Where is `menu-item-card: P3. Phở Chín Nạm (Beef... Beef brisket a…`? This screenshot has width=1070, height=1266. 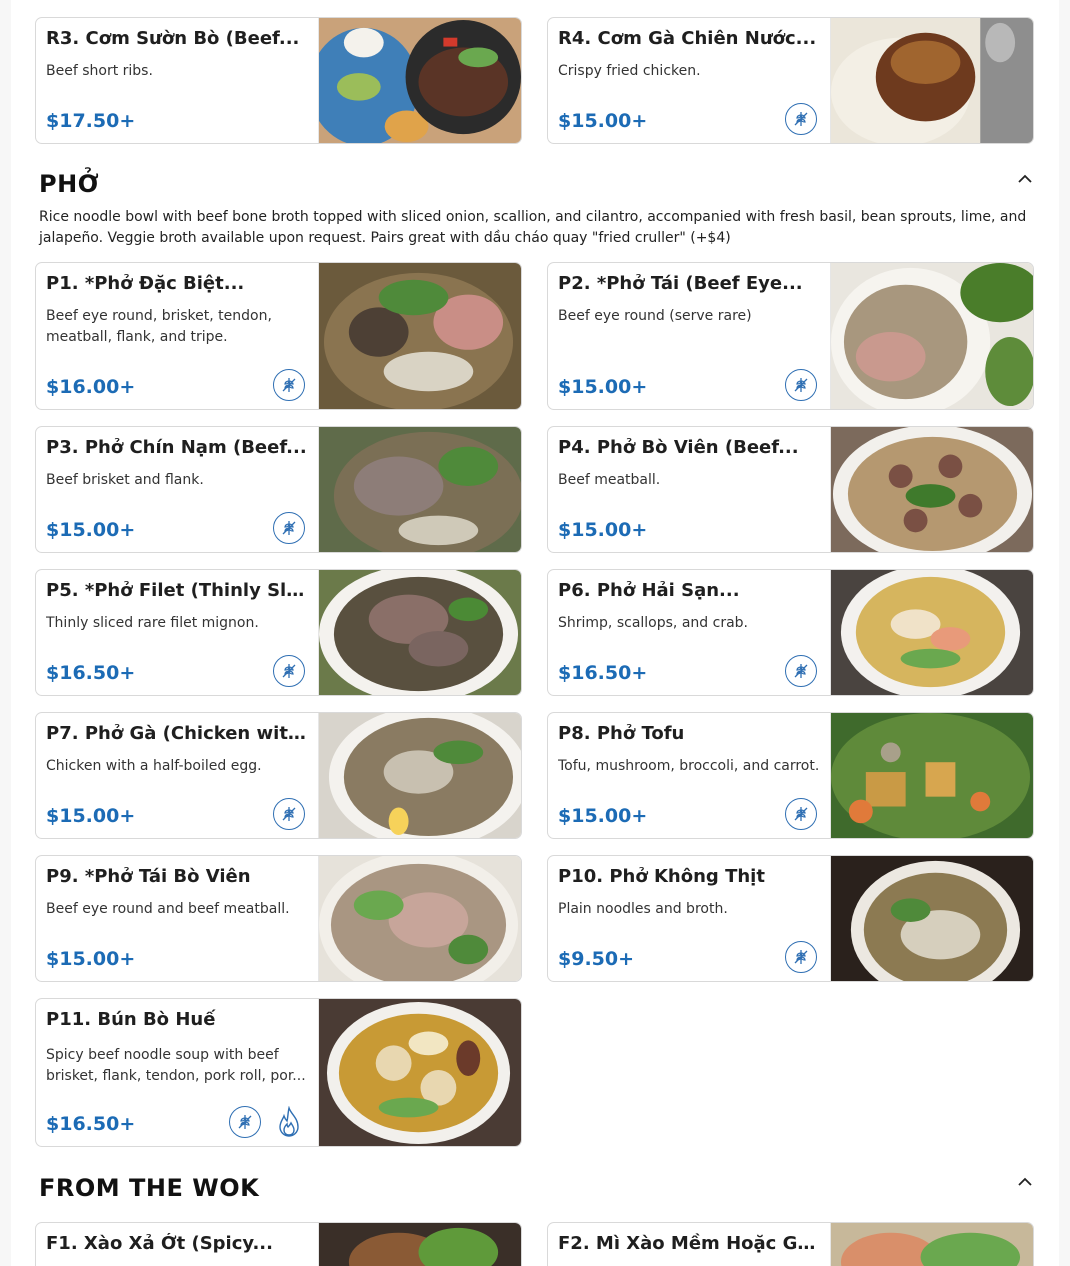 menu-item-card: P3. Phở Chín Nạm (Beef... Beef brisket a… is located at coordinates (278, 489).